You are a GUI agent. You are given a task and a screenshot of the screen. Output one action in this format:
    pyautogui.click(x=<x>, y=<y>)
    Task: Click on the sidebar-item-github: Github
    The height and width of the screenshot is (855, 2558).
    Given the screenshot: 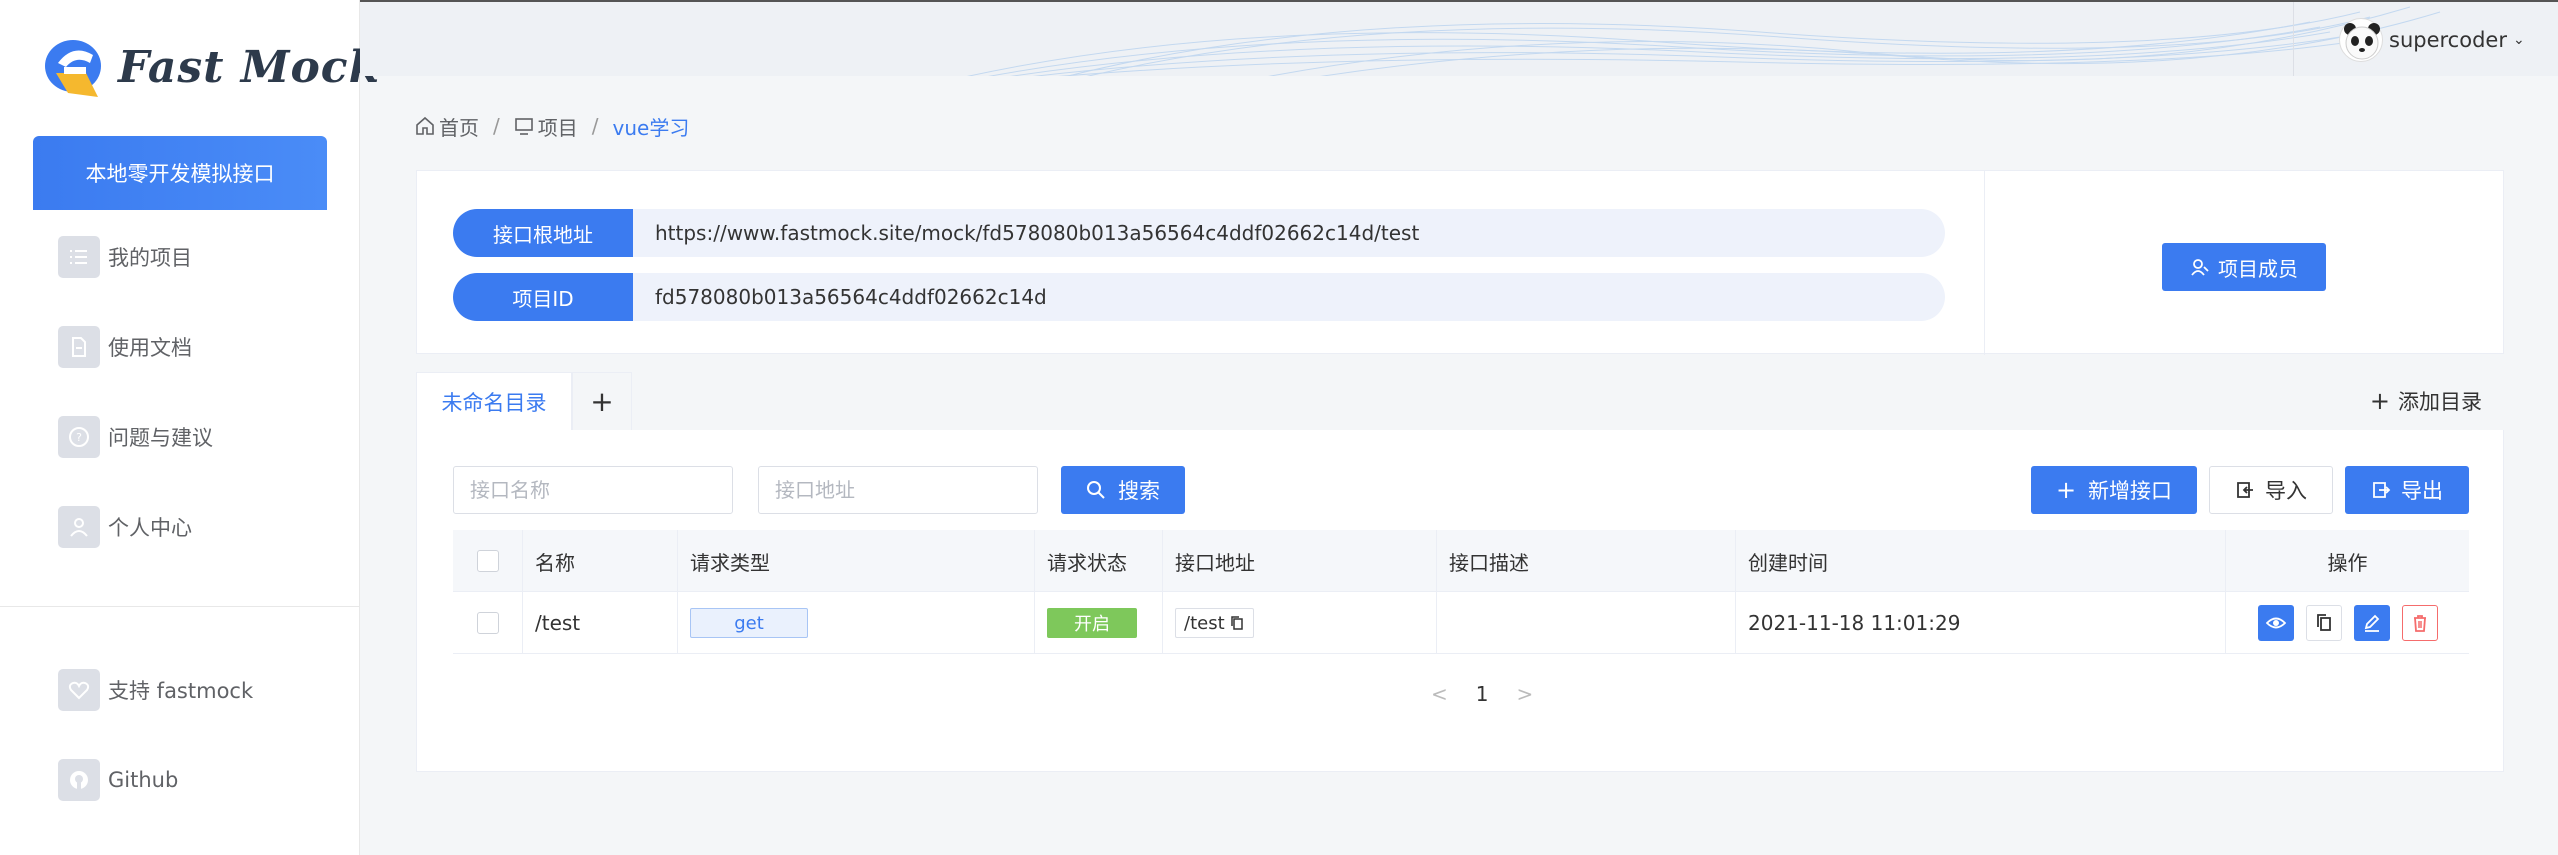 What is the action you would take?
    pyautogui.click(x=118, y=780)
    